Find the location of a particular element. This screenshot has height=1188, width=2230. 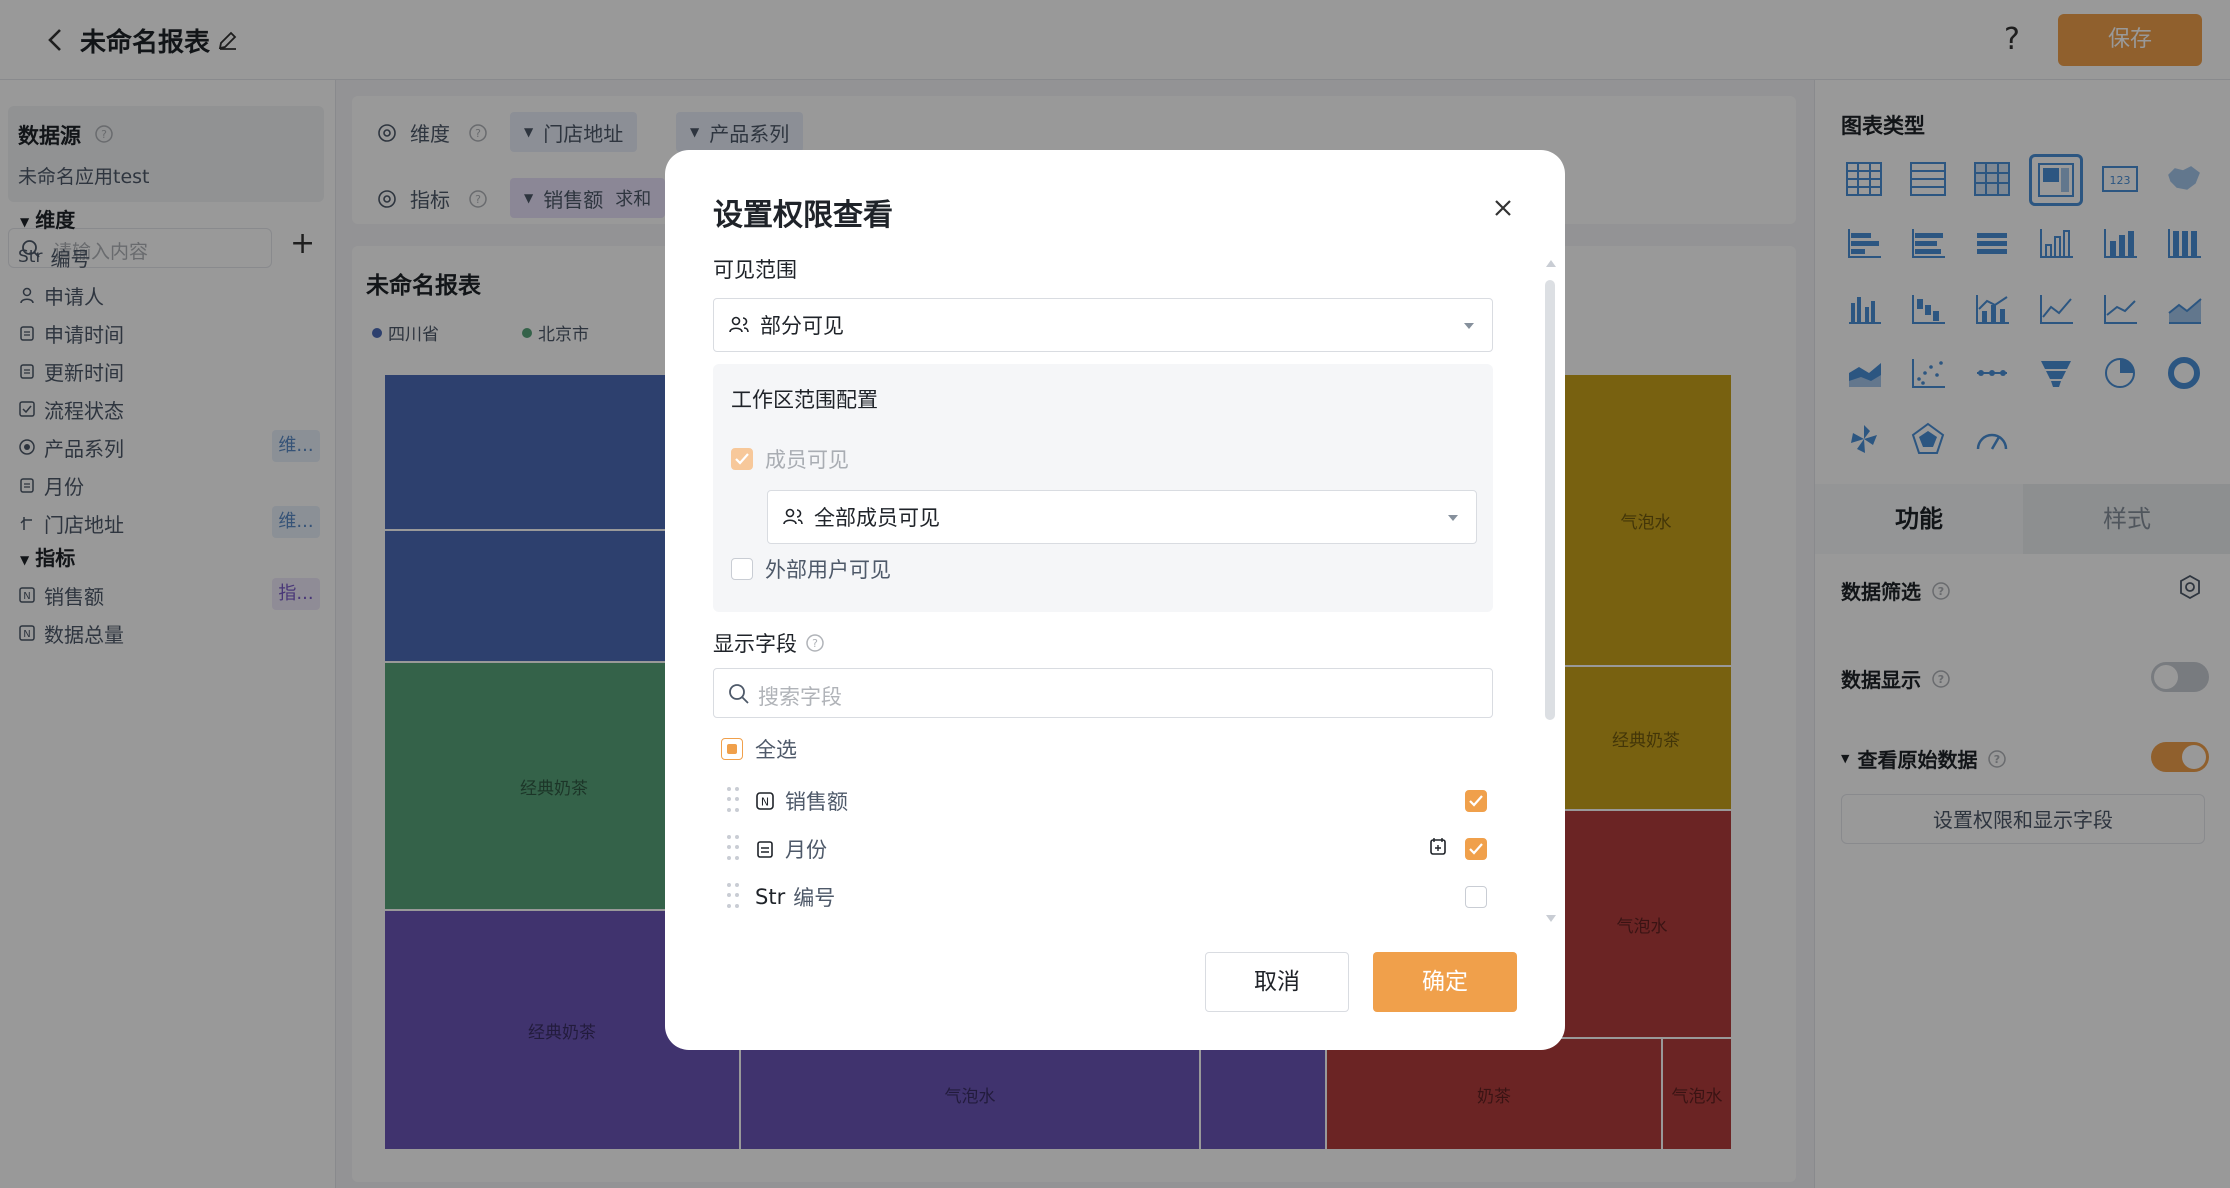

external-visible-row: 外部用户可见 is located at coordinates (811, 569).